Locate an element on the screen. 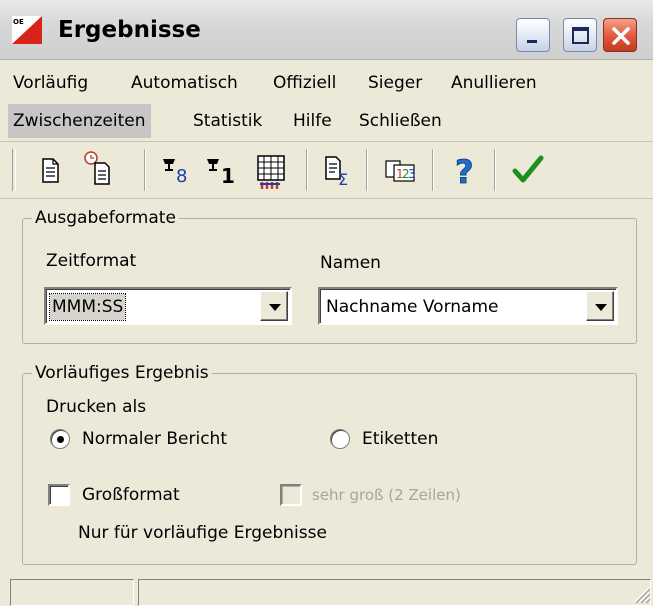  svg-text: Σ is located at coordinates (343, 179).